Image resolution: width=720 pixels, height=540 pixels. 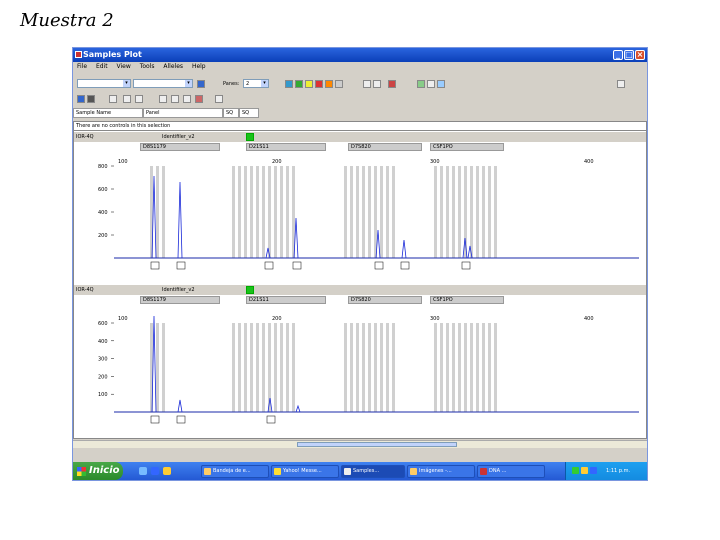 What do you see at coordinates (113, 99) in the screenshot?
I see `pan-icon` at bounding box center [113, 99].